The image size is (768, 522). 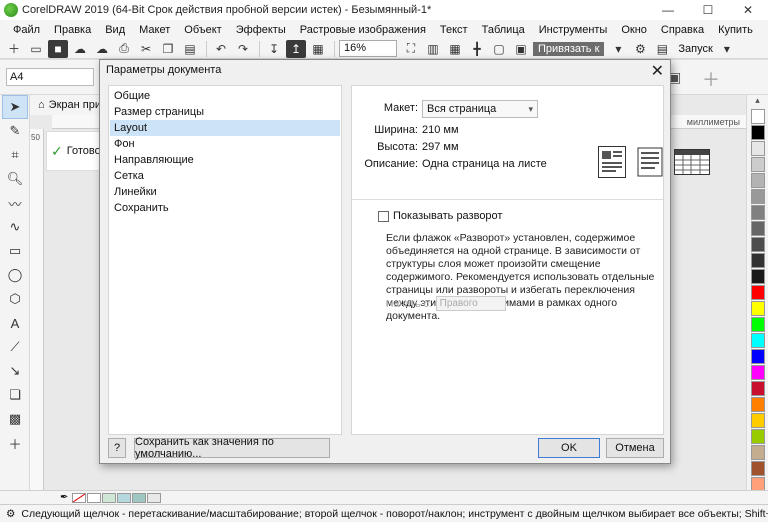 What do you see at coordinates (243, 49) in the screenshot?
I see `redo-icon: ↷` at bounding box center [243, 49].